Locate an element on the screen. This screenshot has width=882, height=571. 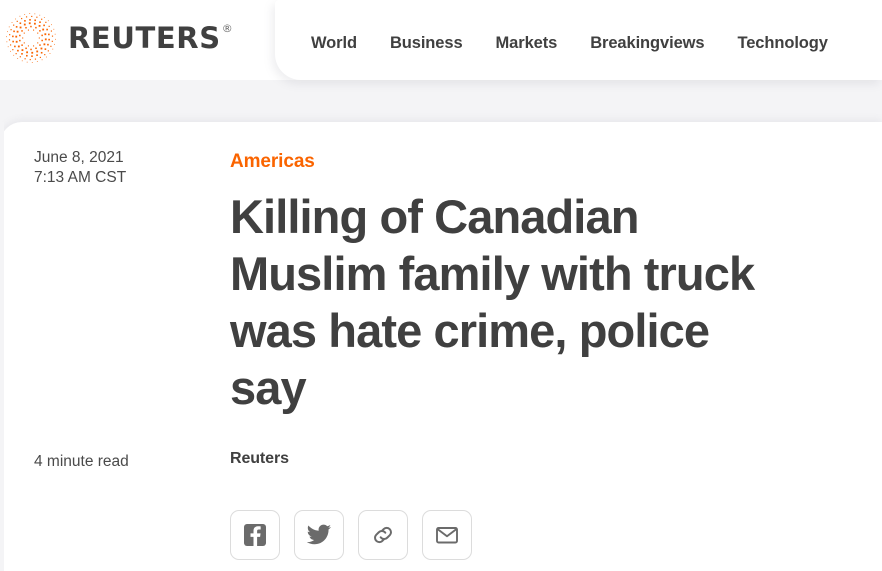
facebook-icon is located at coordinates (255, 535).